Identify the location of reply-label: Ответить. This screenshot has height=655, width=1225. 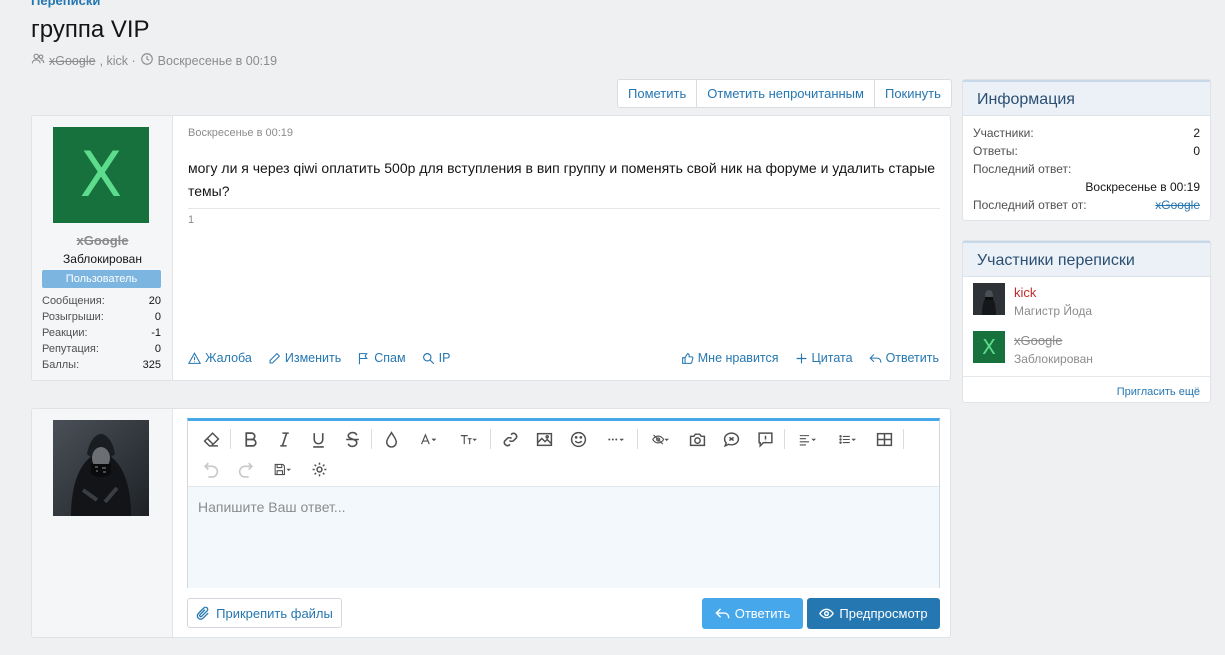
(912, 358).